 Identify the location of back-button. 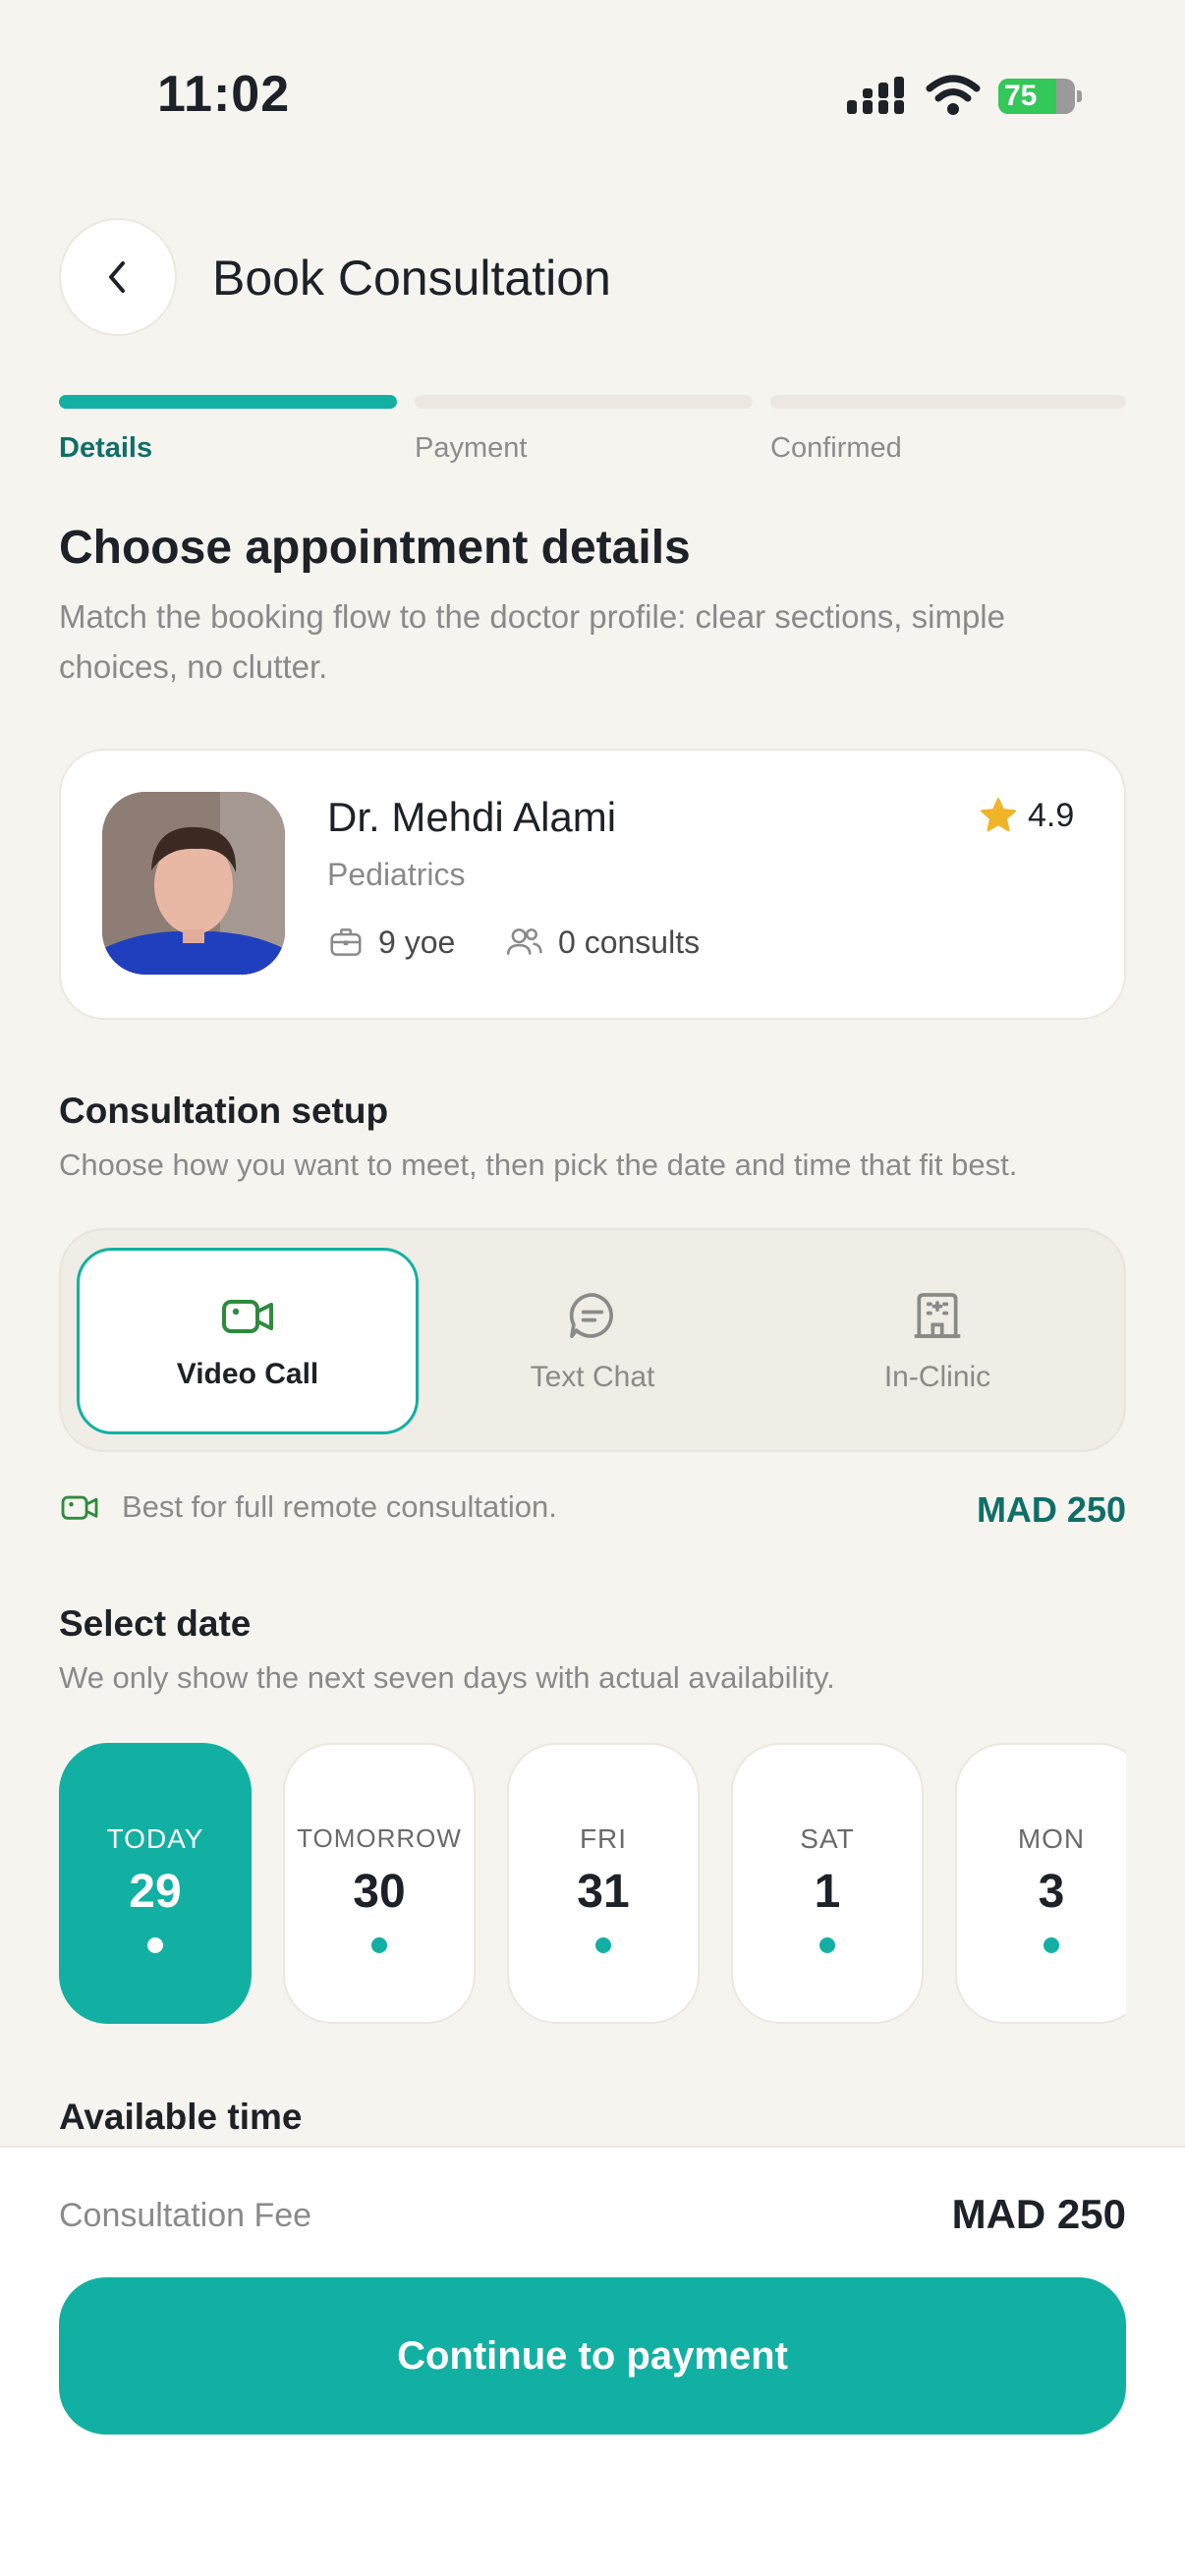
(118, 277).